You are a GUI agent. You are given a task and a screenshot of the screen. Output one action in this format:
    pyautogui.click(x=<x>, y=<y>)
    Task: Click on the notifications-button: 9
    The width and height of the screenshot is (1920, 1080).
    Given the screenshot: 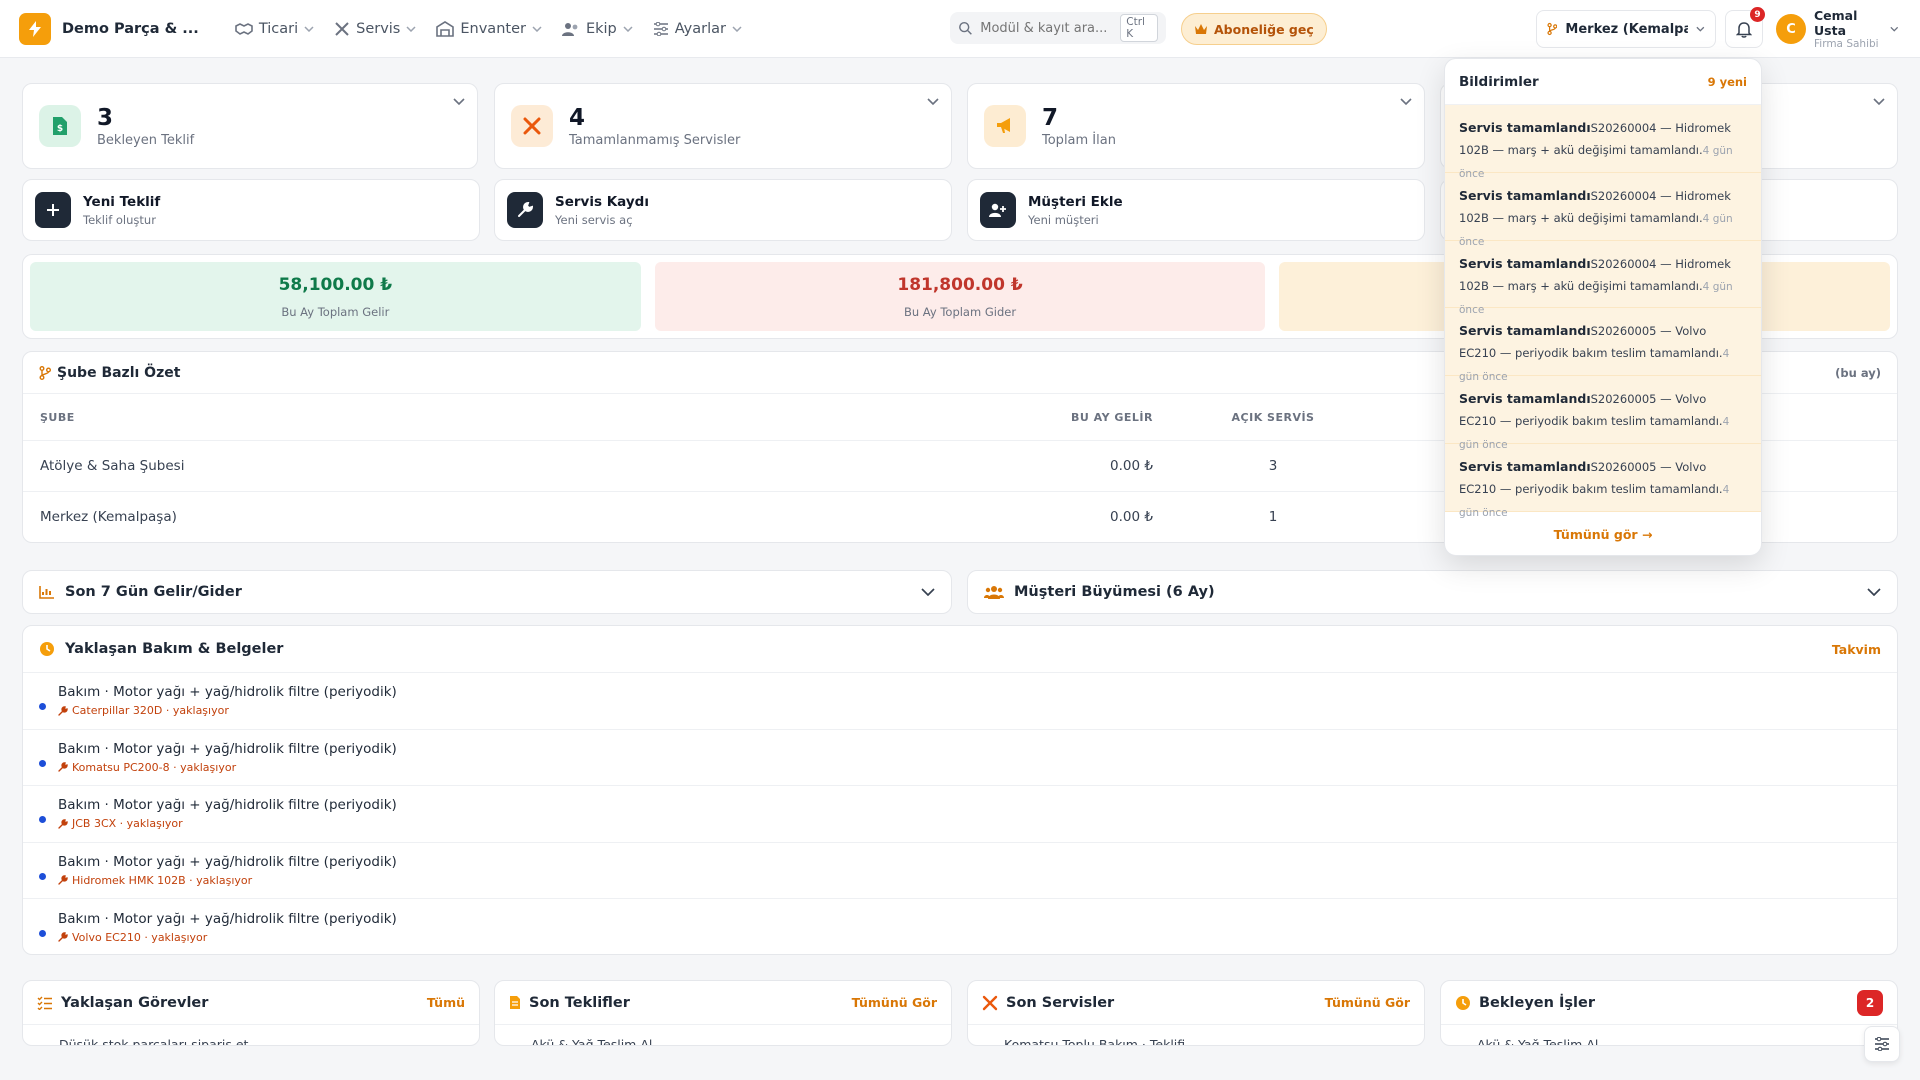 What is the action you would take?
    pyautogui.click(x=1745, y=27)
    